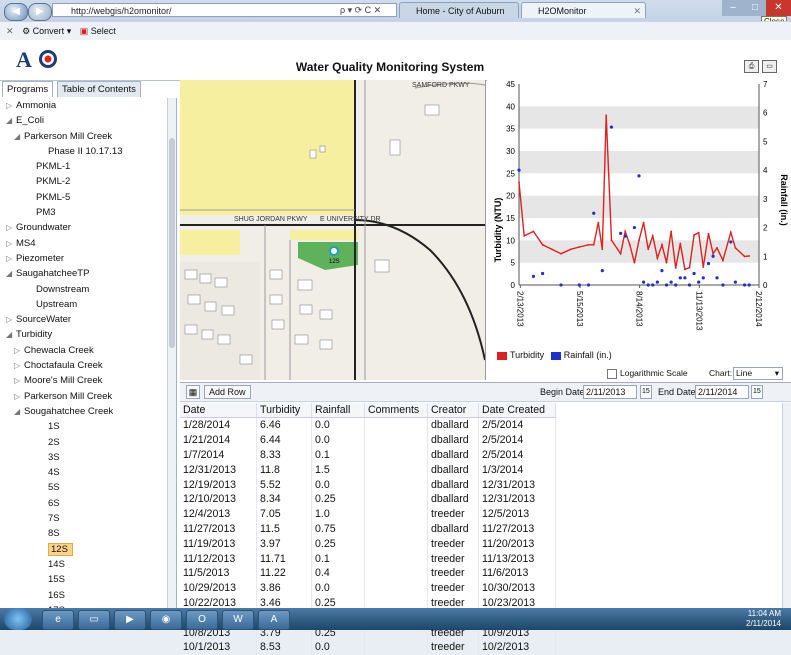 The image size is (791, 655). Describe the element at coordinates (88, 181) in the screenshot. I see `tree-node: PKML-2` at that location.